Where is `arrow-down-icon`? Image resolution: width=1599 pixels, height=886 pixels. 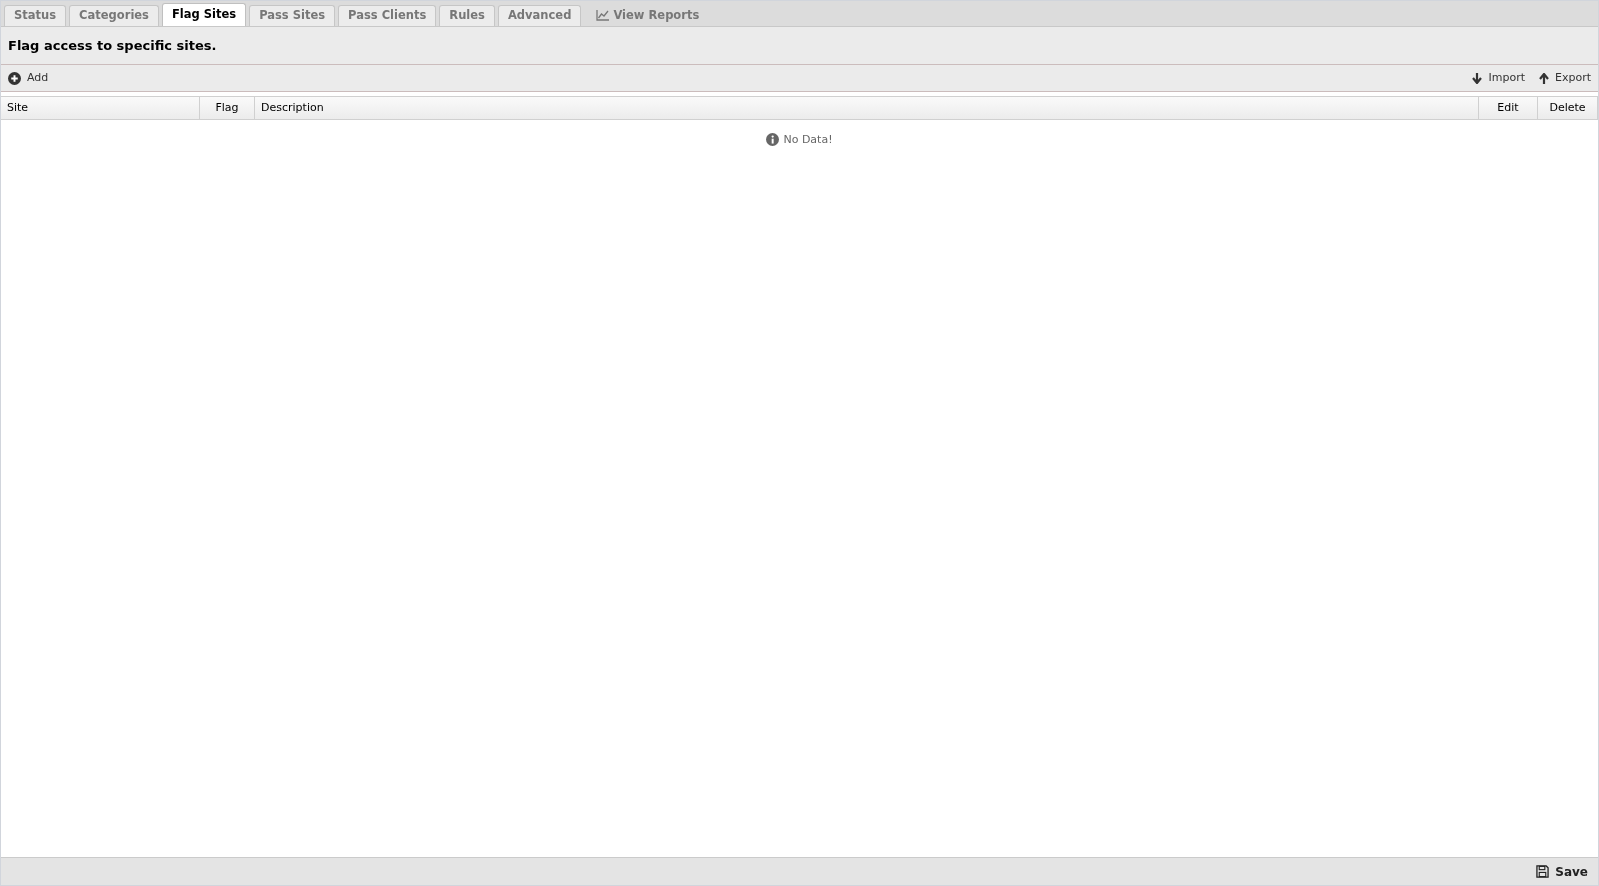
arrow-down-icon is located at coordinates (1477, 78).